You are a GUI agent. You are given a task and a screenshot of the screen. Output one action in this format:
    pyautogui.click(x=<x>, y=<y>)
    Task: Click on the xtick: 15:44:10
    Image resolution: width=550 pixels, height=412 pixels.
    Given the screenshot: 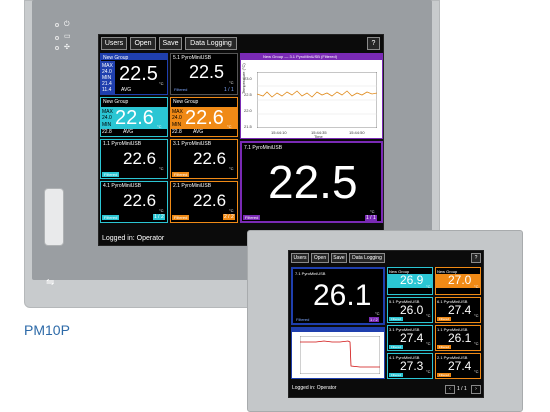 What is the action you would take?
    pyautogui.click(x=279, y=132)
    